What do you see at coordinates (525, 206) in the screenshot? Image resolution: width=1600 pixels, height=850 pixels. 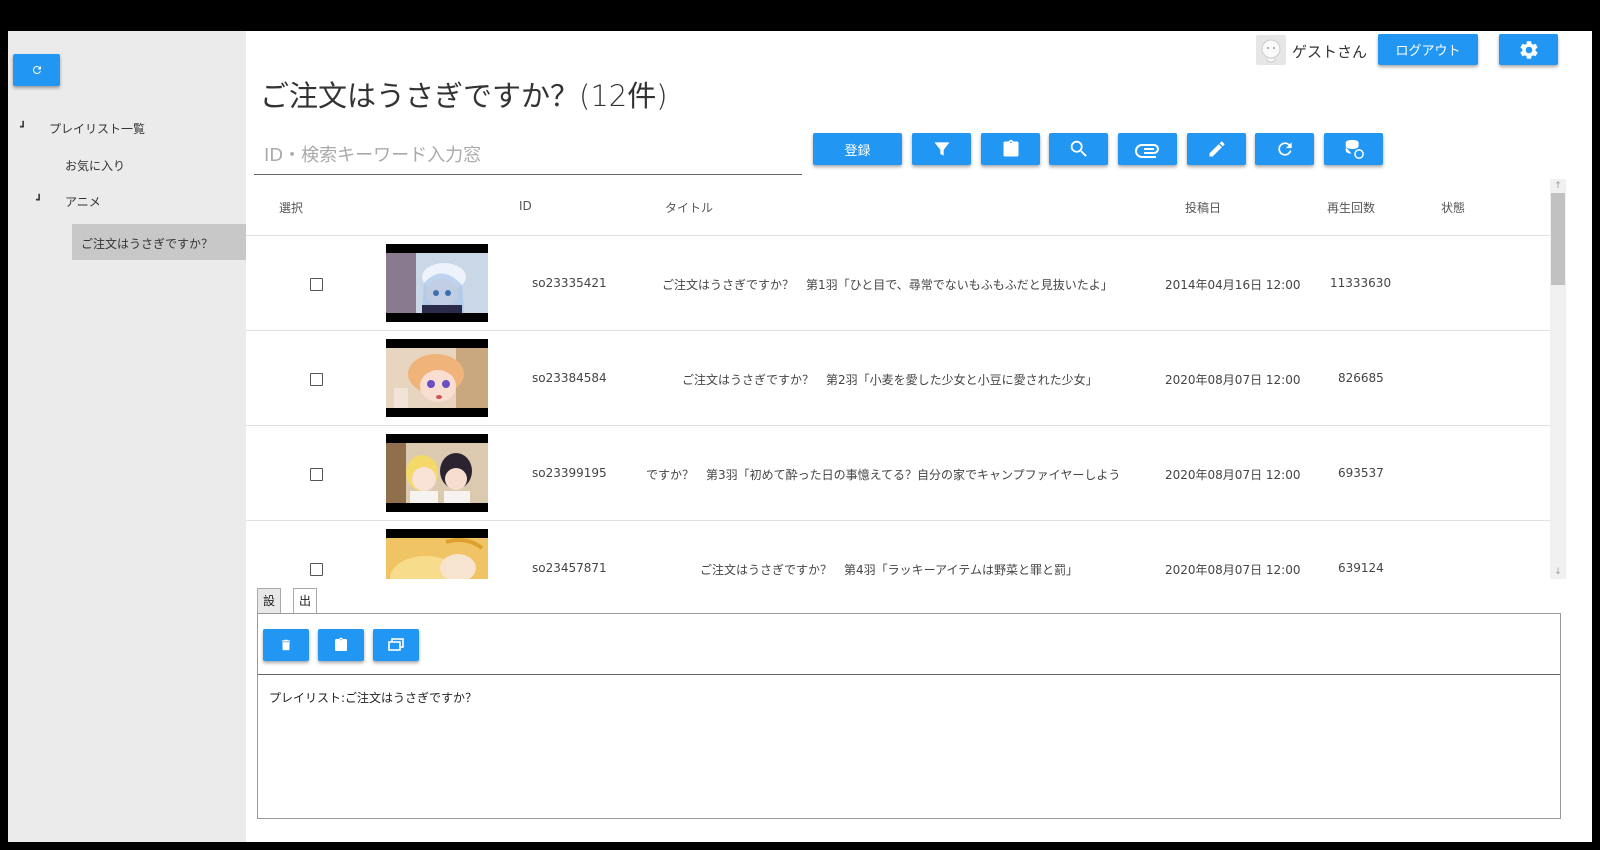 I see `column-header-id: ID` at bounding box center [525, 206].